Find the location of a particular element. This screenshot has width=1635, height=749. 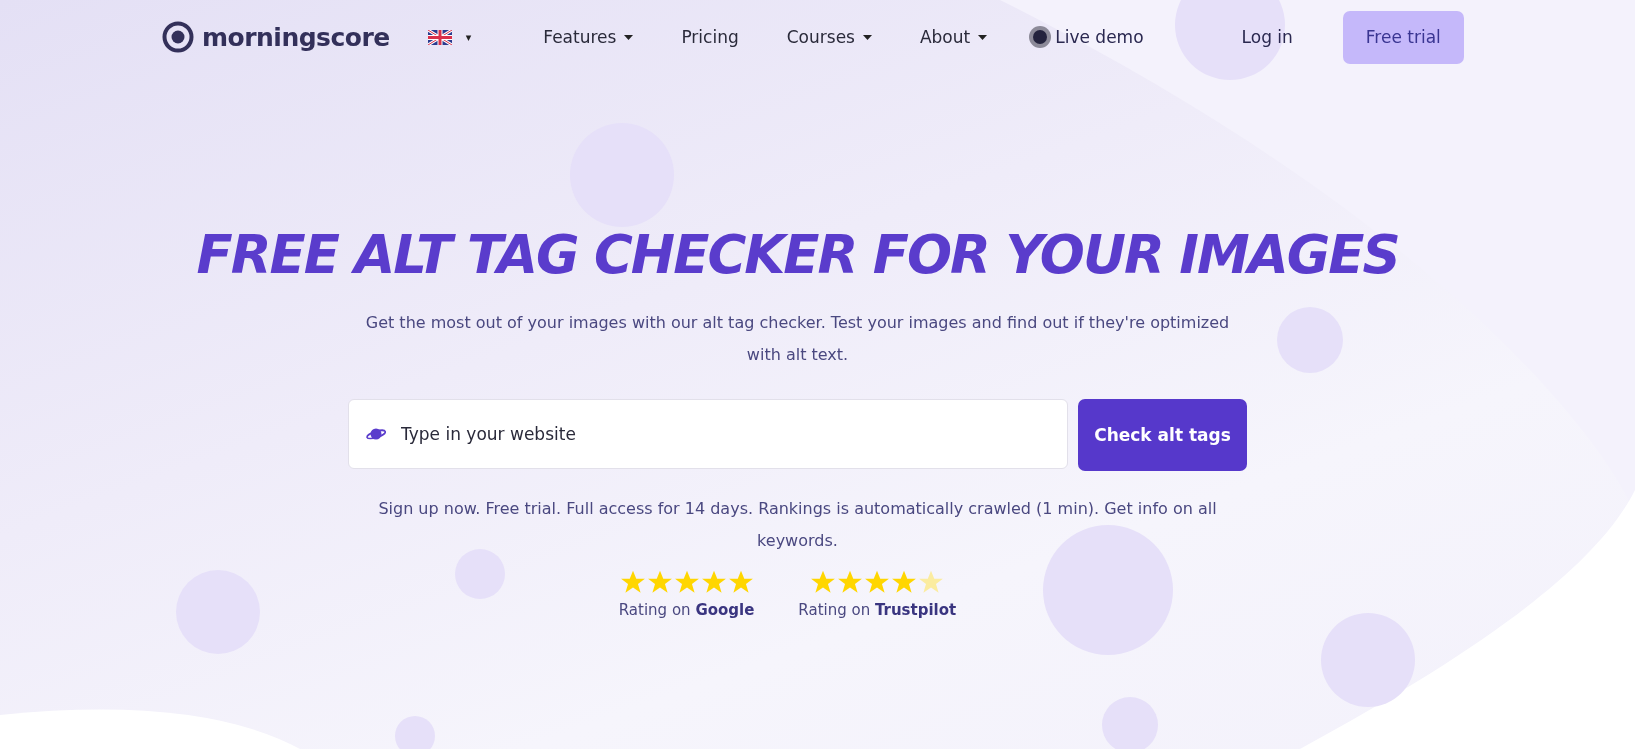

live-dot-icon is located at coordinates (1040, 37).